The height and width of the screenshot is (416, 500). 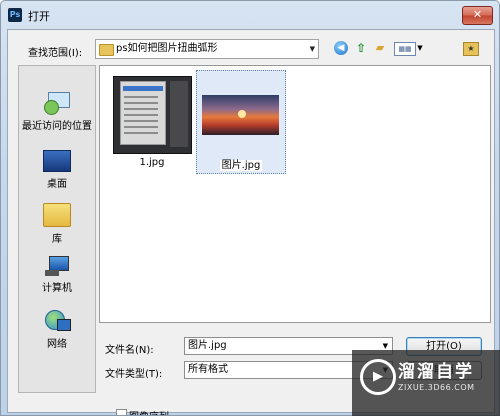 I want to click on place-recent: 最近访问的位置, so click(x=57, y=112).